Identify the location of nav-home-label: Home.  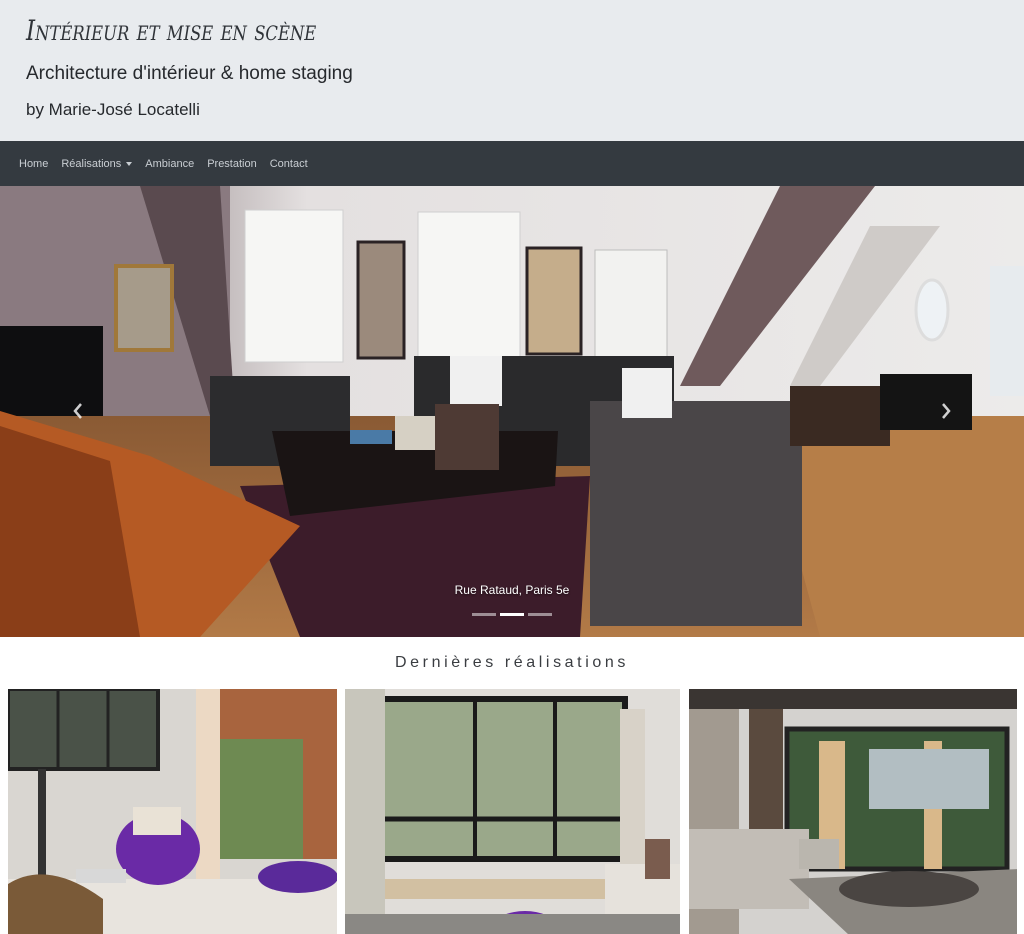
(34, 163).